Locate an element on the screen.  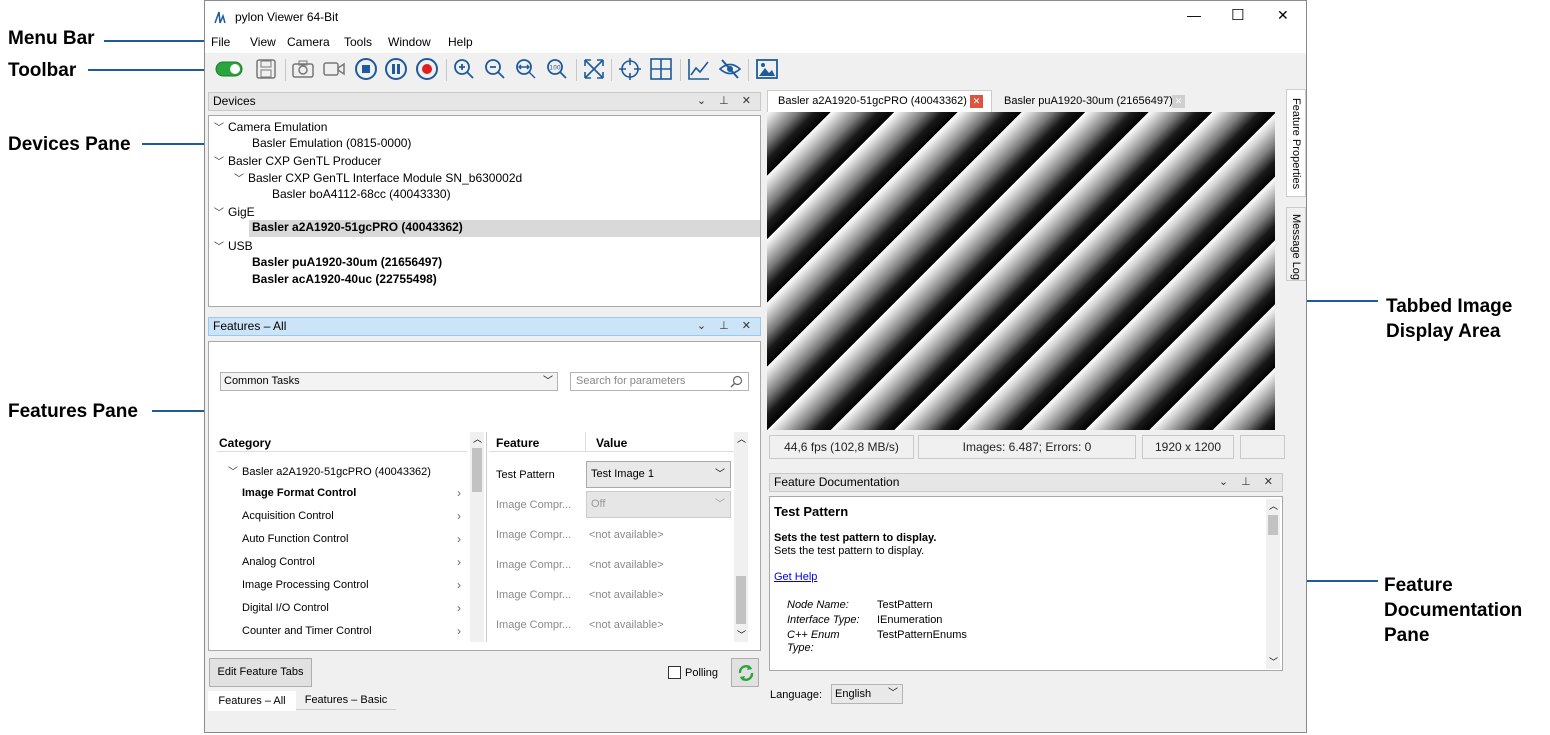
menu-view: View is located at coordinates (263, 42).